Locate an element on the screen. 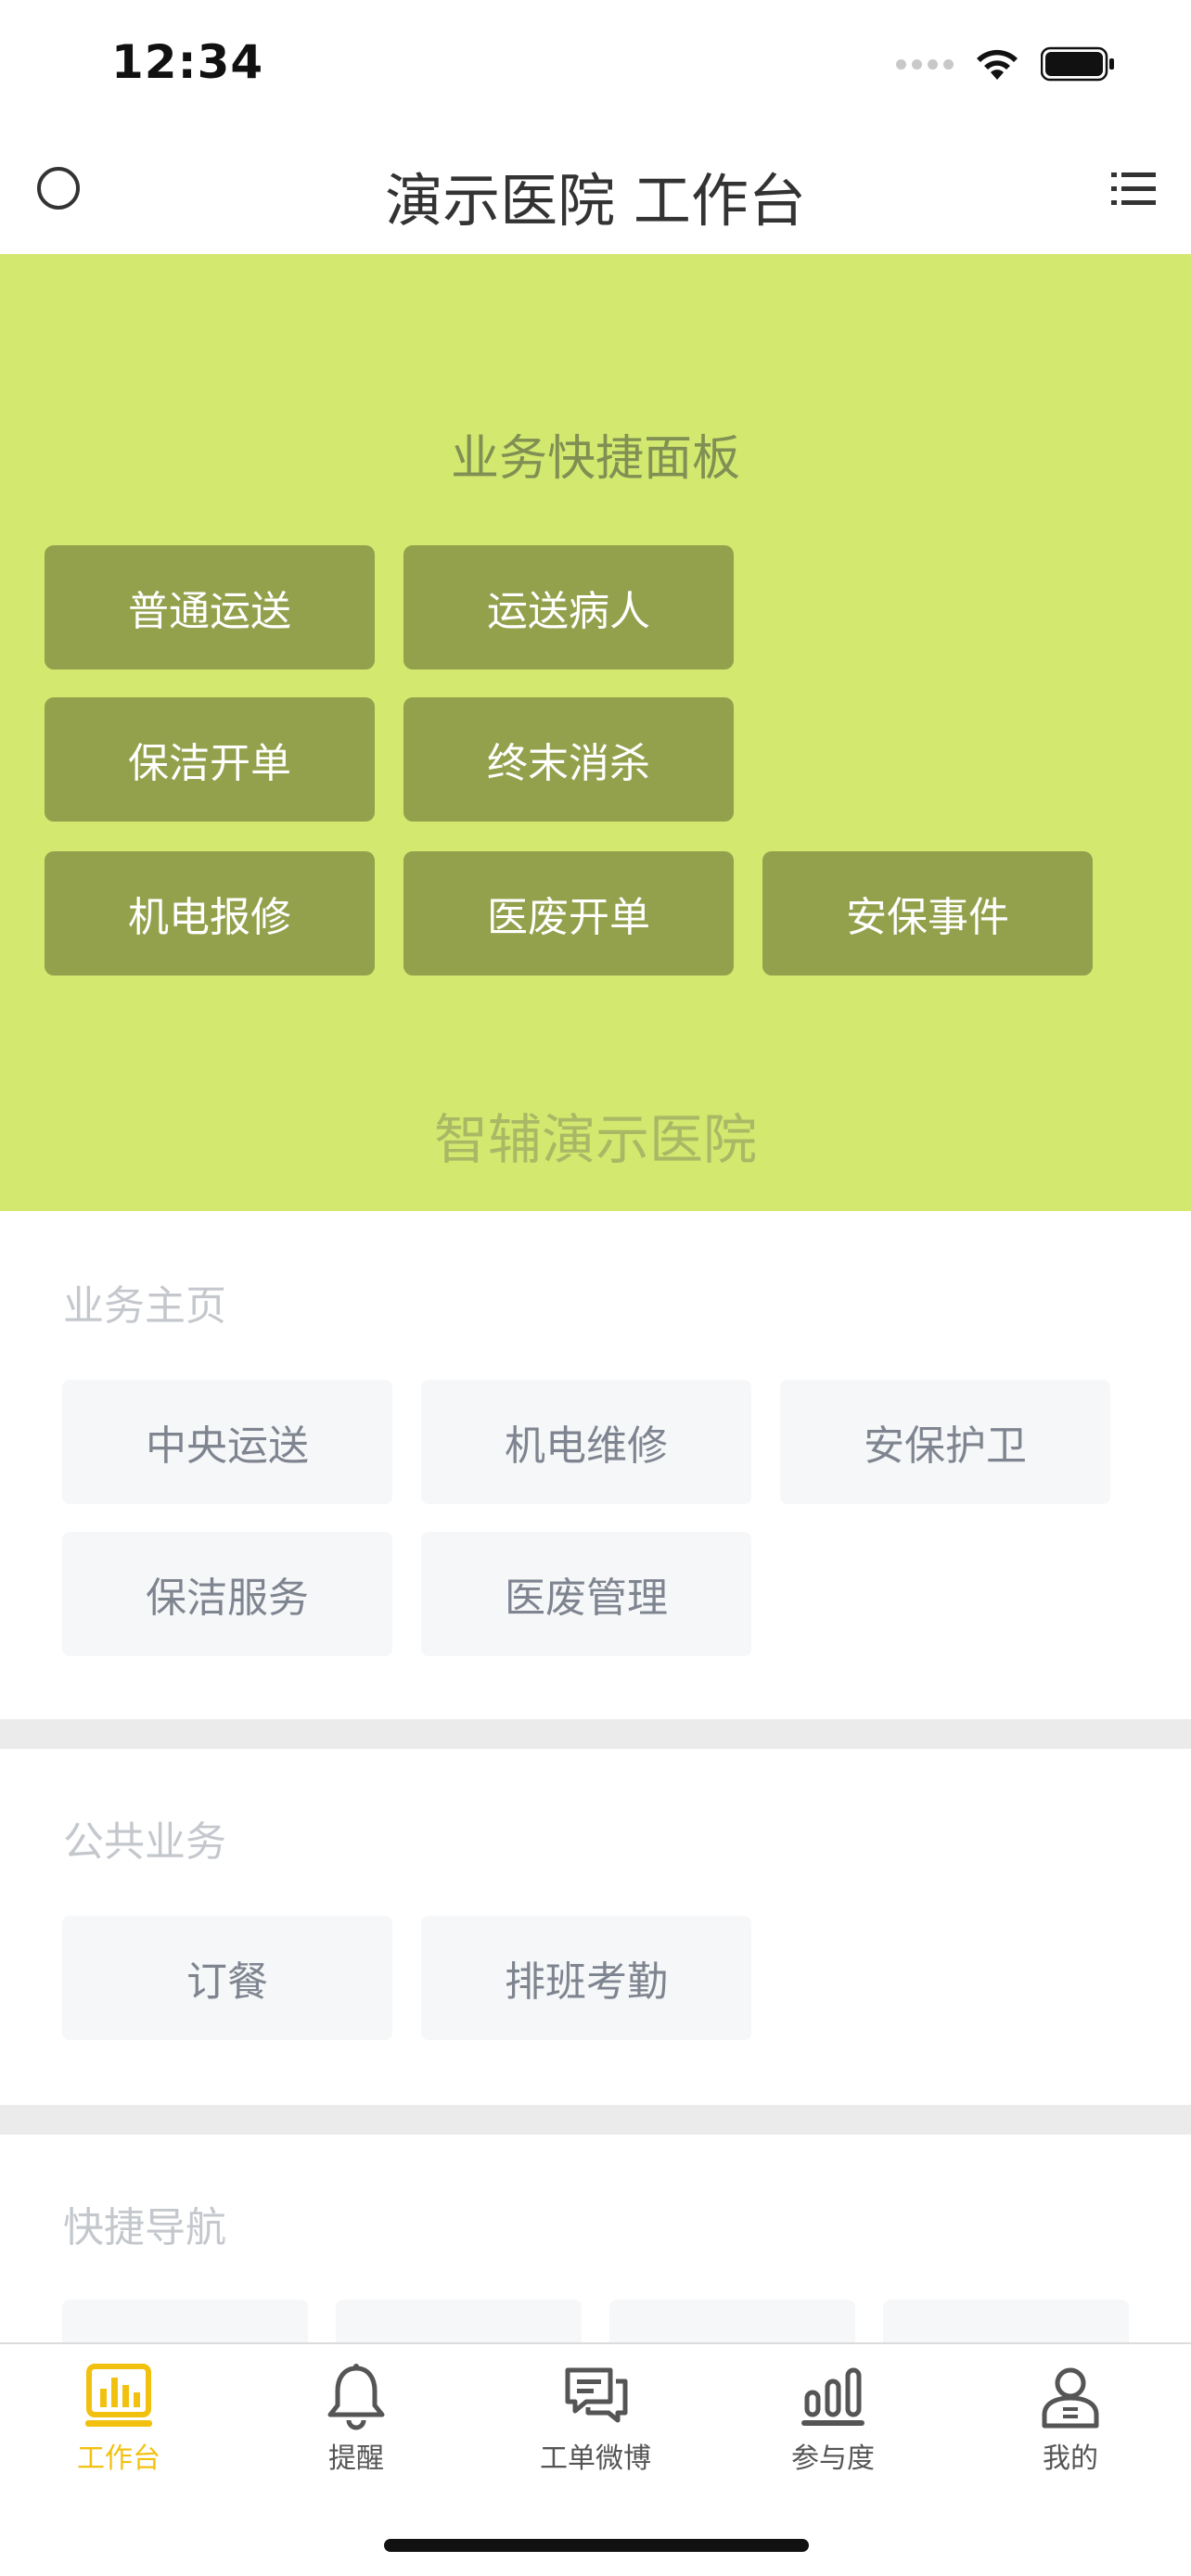 This screenshot has height=2576, width=1191. public-button-shift-attendance: 排班考勤 is located at coordinates (586, 1978).